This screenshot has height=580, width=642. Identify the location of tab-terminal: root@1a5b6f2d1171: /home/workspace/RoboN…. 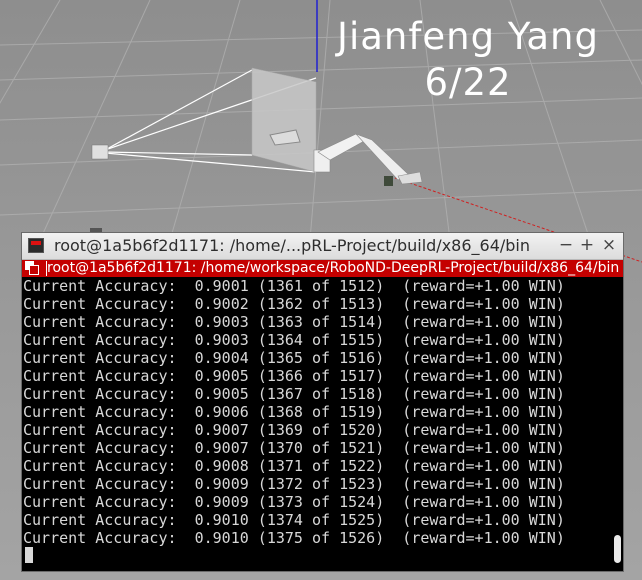
(335, 268).